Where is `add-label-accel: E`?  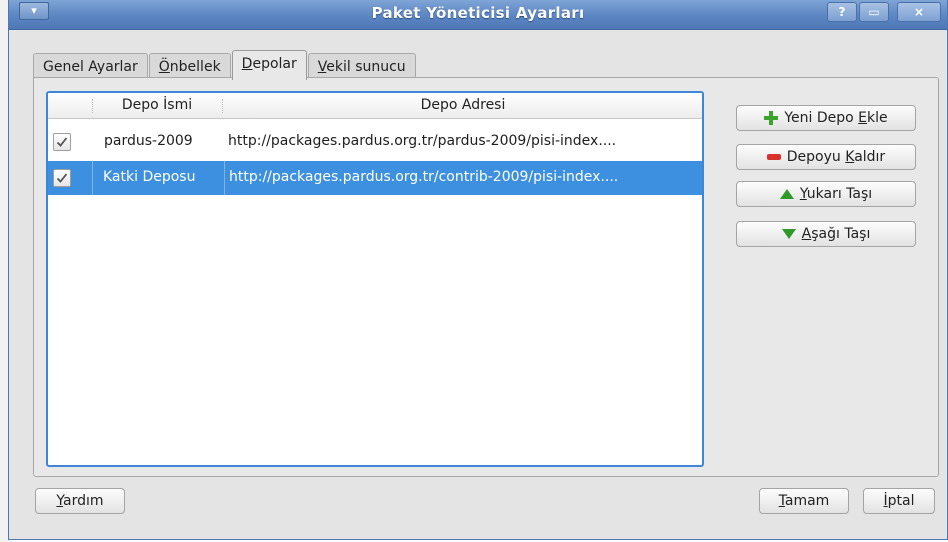 add-label-accel: E is located at coordinates (863, 118).